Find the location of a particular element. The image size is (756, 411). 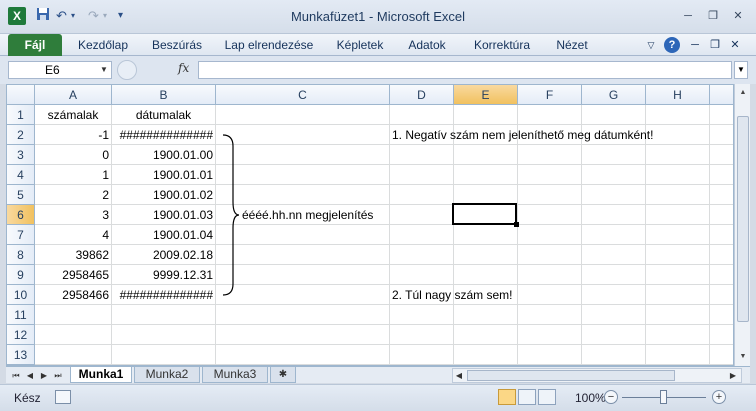

insert-function-icon: fx is located at coordinates (183, 68).